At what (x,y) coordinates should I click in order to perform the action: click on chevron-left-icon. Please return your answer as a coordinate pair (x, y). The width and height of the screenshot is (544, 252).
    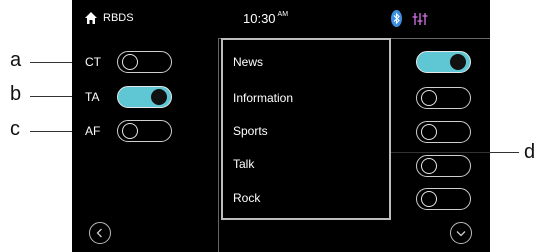
    Looking at the image, I should click on (99, 233).